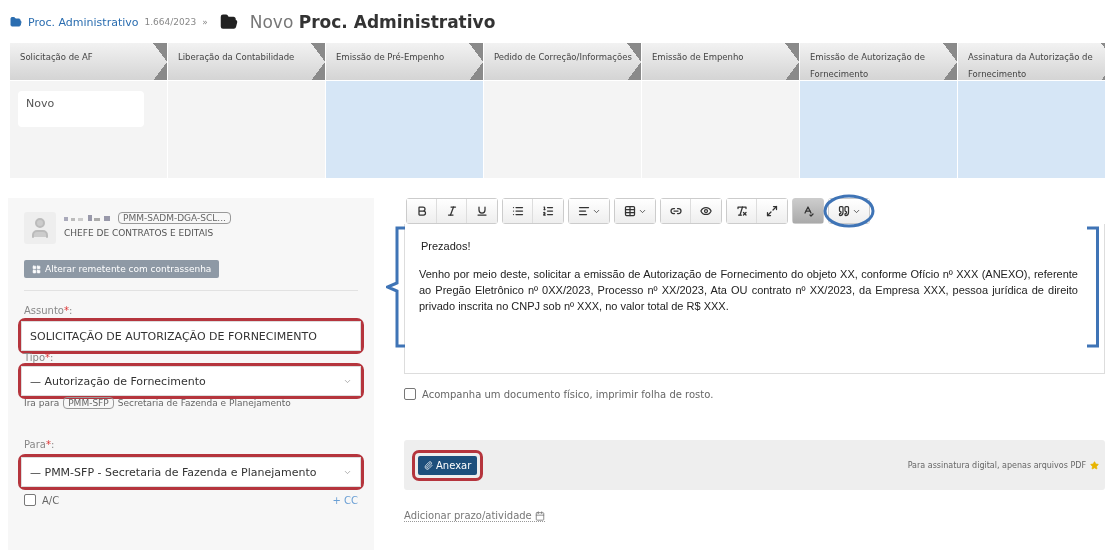  What do you see at coordinates (404, 61) in the screenshot?
I see `stage-header: Emissão de Pré-Empenho` at bounding box center [404, 61].